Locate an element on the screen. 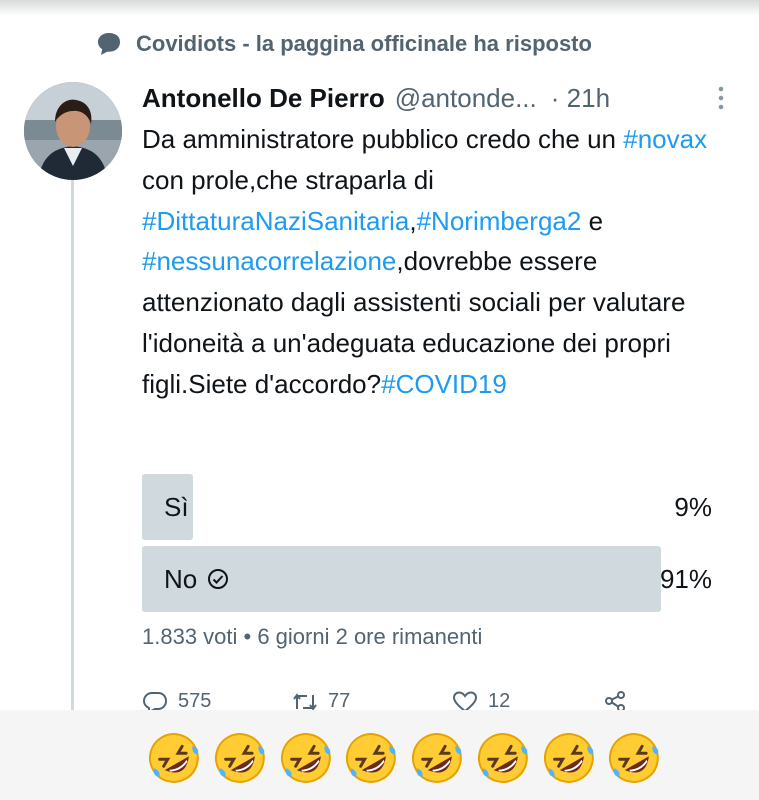  share-icon is located at coordinates (615, 701).